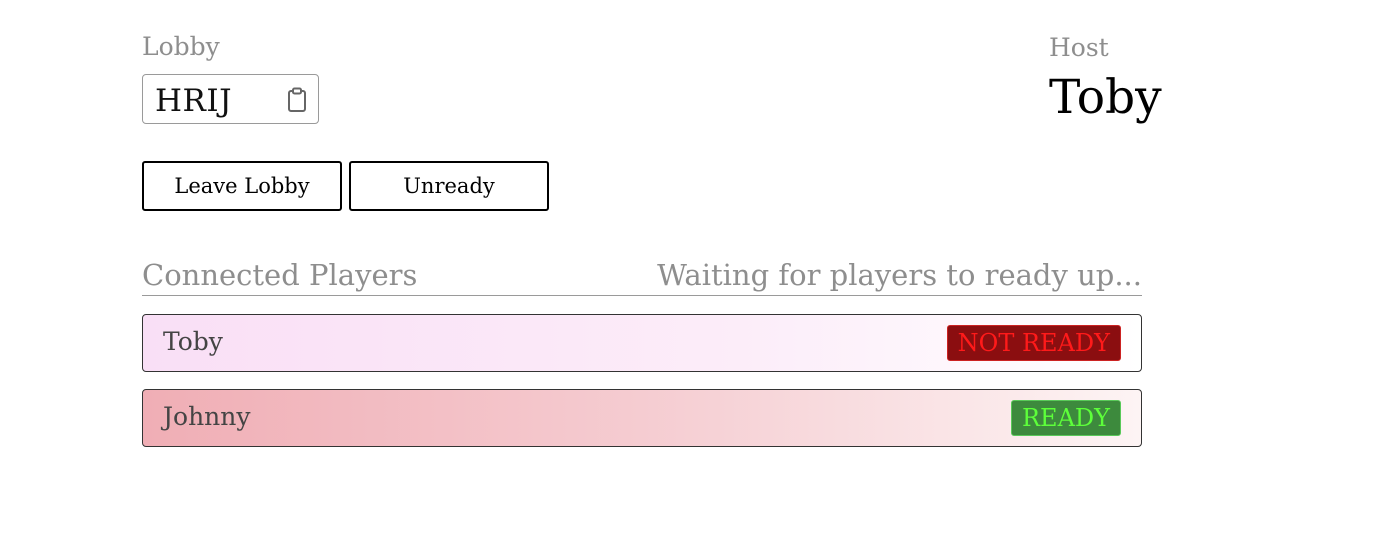  Describe the element at coordinates (297, 100) in the screenshot. I see `clipboard-icon` at that location.